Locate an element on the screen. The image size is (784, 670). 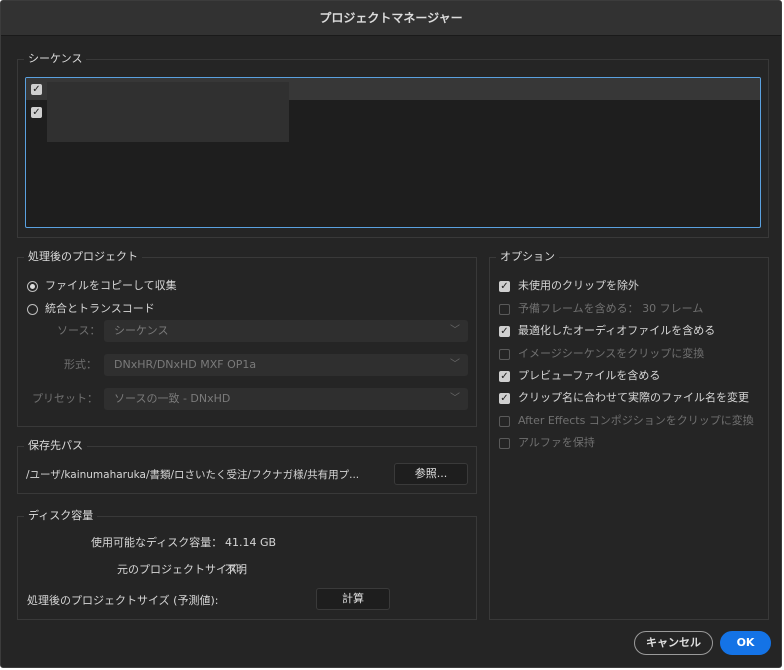
format-value: DNxHR/DNxHD MXF OP1a is located at coordinates (185, 364).